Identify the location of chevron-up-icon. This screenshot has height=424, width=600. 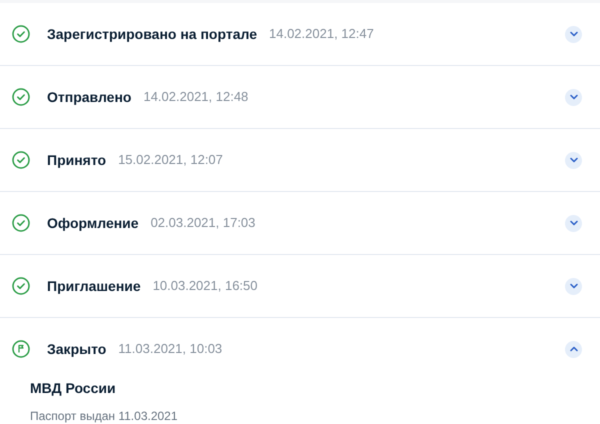
(574, 349).